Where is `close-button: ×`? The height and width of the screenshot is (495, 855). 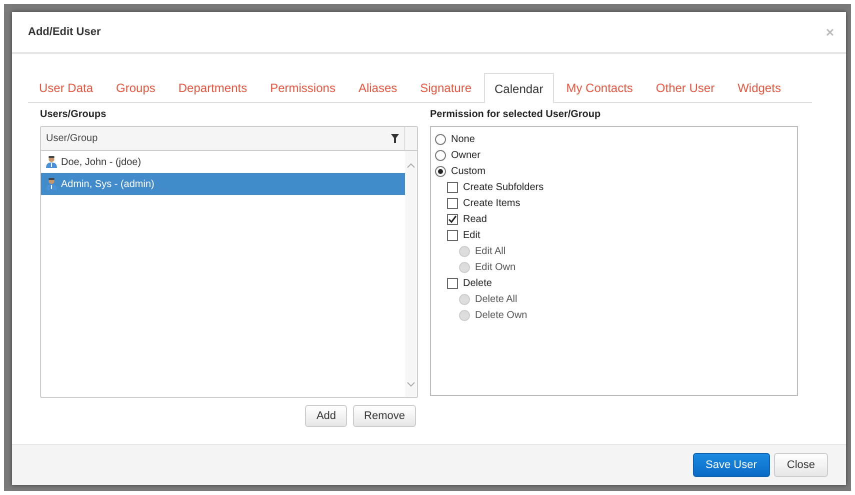 close-button: × is located at coordinates (830, 32).